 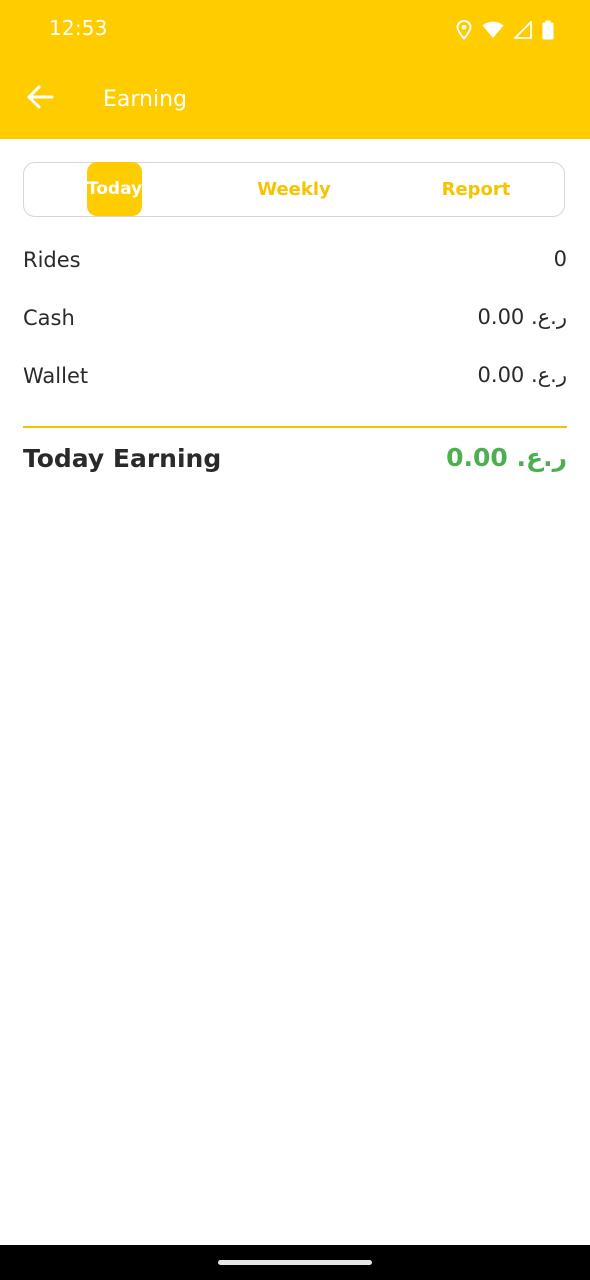 What do you see at coordinates (522, 317) in the screenshot?
I see `cash-value: 0.00 .ر.ع` at bounding box center [522, 317].